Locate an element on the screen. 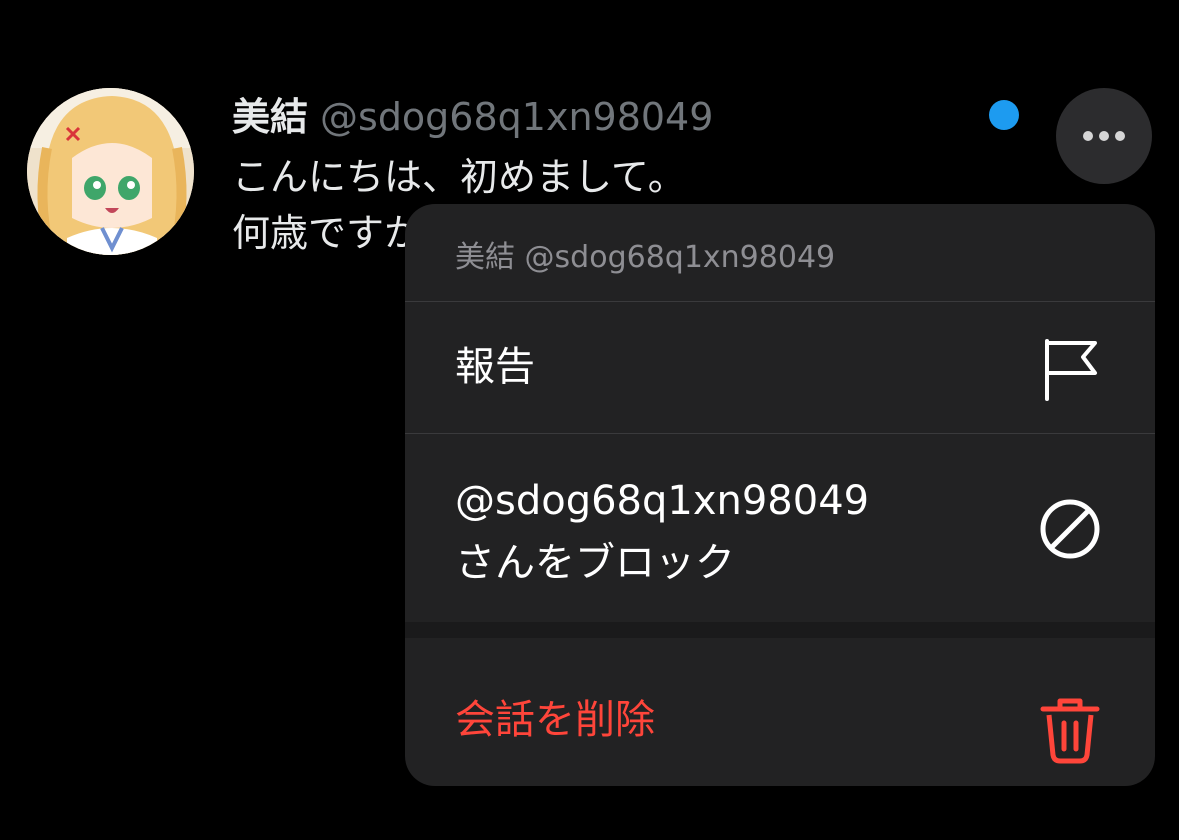  message-header: 美結 @sdog68q1xn98049 is located at coordinates (472, 117).